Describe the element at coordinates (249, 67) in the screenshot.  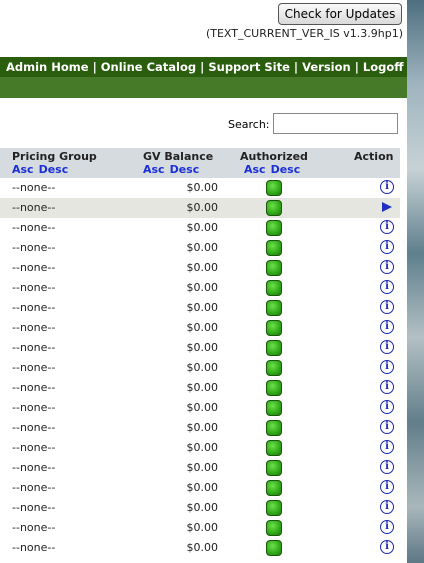
I see `nav-support-site: Support Site` at that location.